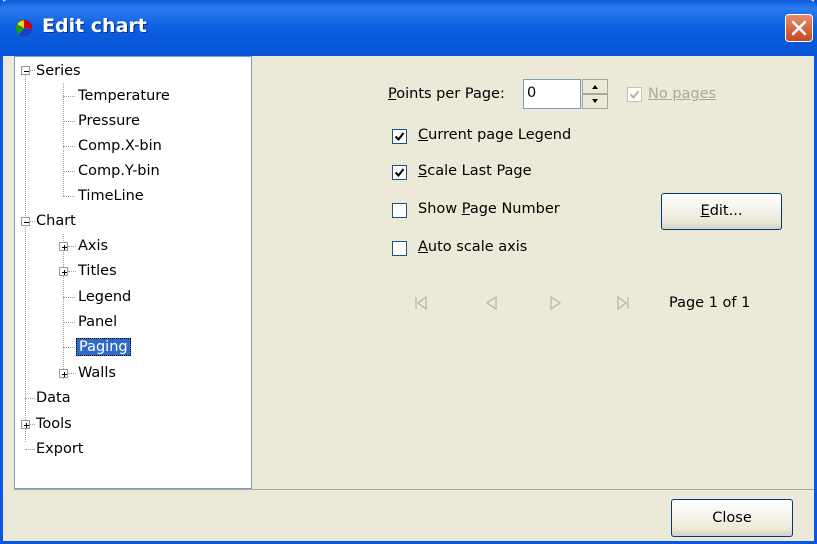  Describe the element at coordinates (556, 303) in the screenshot. I see `next-page-icon` at that location.